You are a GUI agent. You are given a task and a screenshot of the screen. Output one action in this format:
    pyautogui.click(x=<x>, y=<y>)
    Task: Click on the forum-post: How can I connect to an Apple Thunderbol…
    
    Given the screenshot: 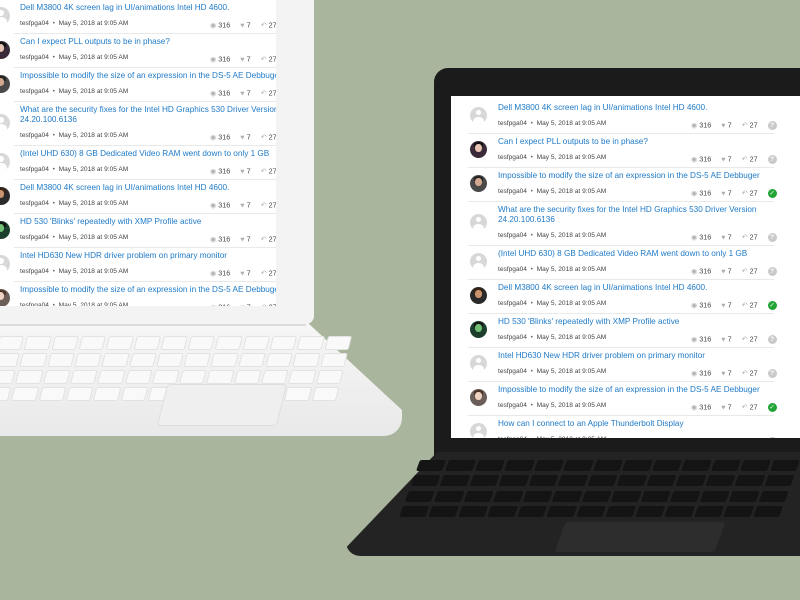 What is the action you would take?
    pyautogui.click(x=622, y=427)
    